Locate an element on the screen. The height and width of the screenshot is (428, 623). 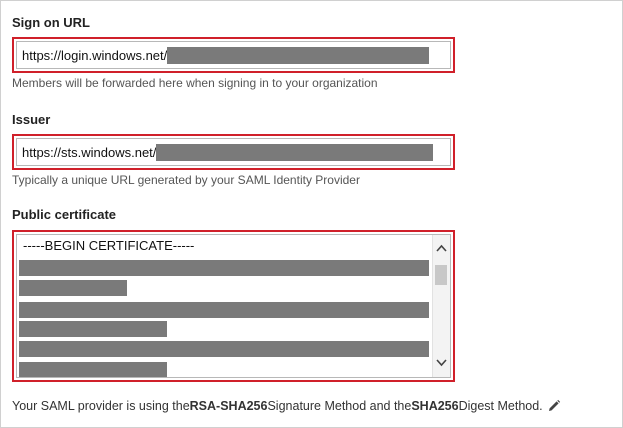
sign-on-url-label: Sign on URL is located at coordinates (51, 22).